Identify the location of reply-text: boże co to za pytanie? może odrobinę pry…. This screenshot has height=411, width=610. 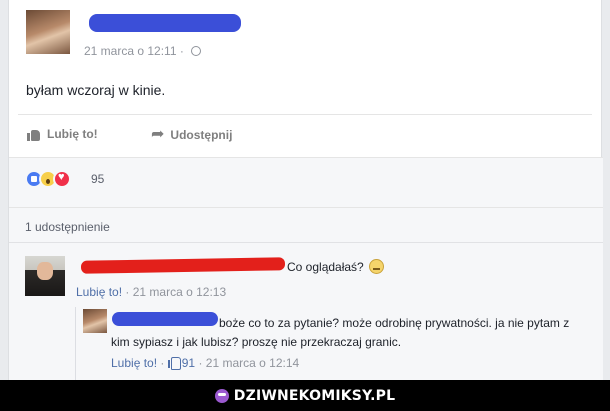
(346, 333).